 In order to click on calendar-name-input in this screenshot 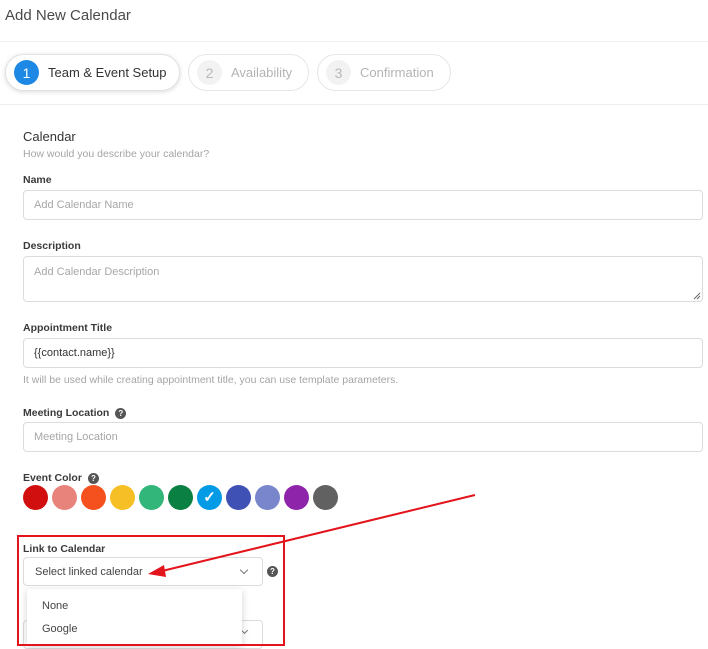, I will do `click(363, 205)`.